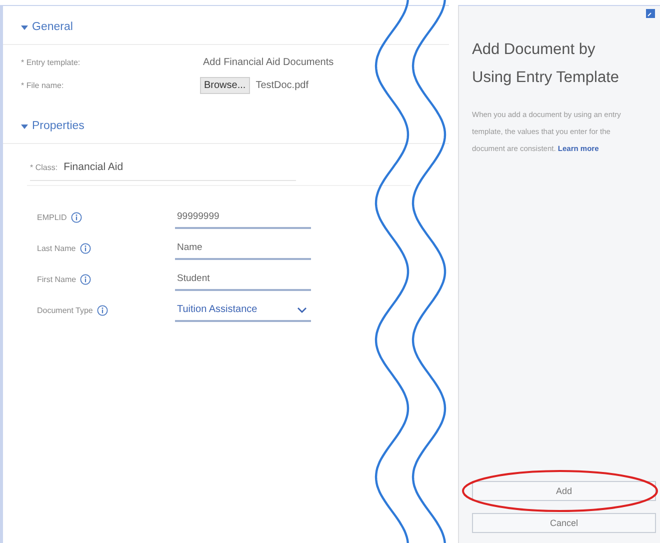 The width and height of the screenshot is (660, 543). I want to click on field-label: * Class:, so click(44, 167).